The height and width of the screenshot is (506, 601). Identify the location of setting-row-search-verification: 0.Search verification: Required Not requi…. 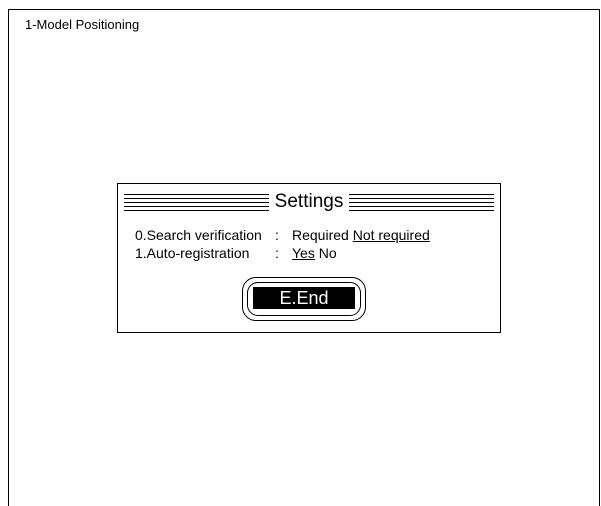
(282, 235).